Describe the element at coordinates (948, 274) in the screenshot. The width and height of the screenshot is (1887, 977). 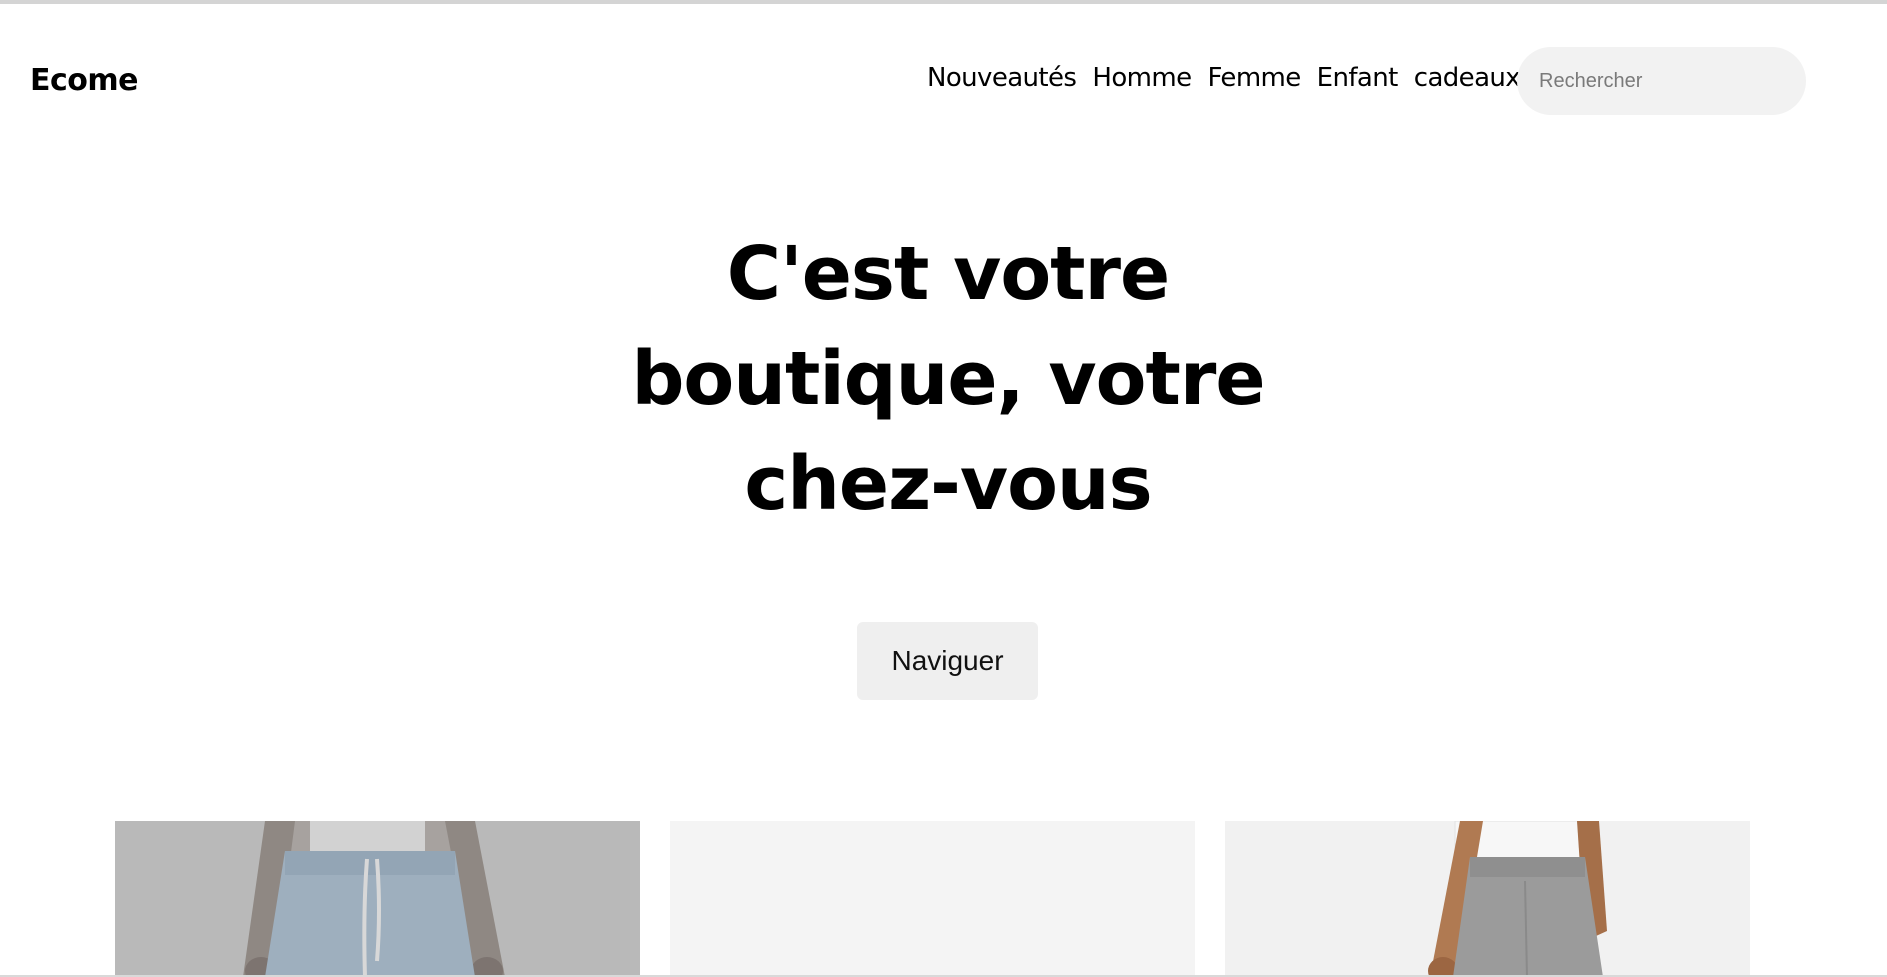
I see `hero-title-line-1: C'est votre` at that location.